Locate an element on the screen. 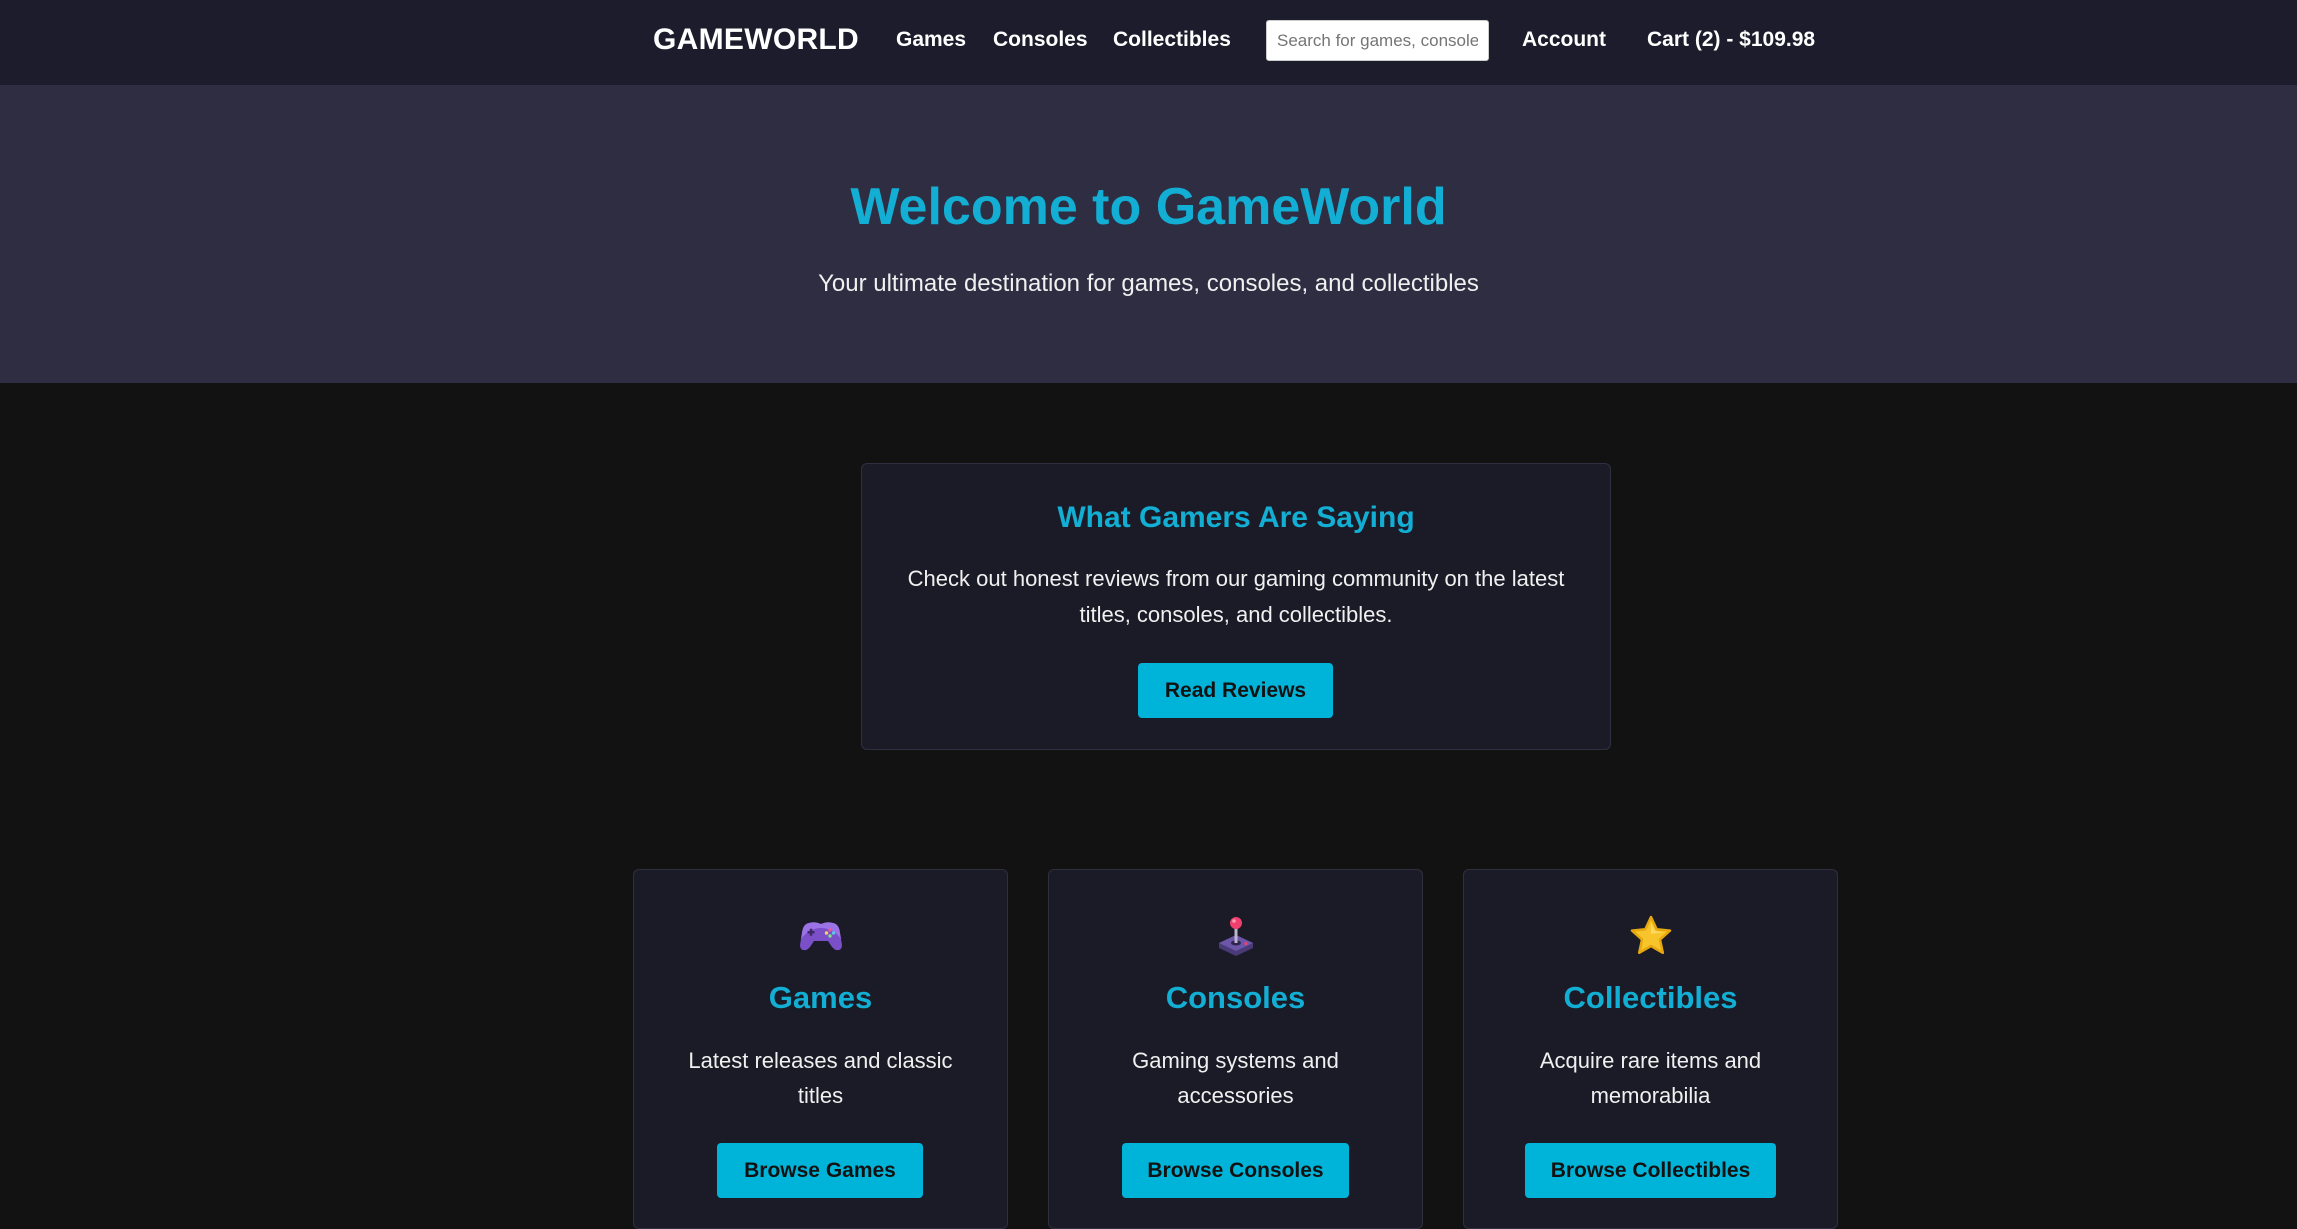 Image resolution: width=2297 pixels, height=1229 pixels. category-title: Consoles is located at coordinates (1235, 997).